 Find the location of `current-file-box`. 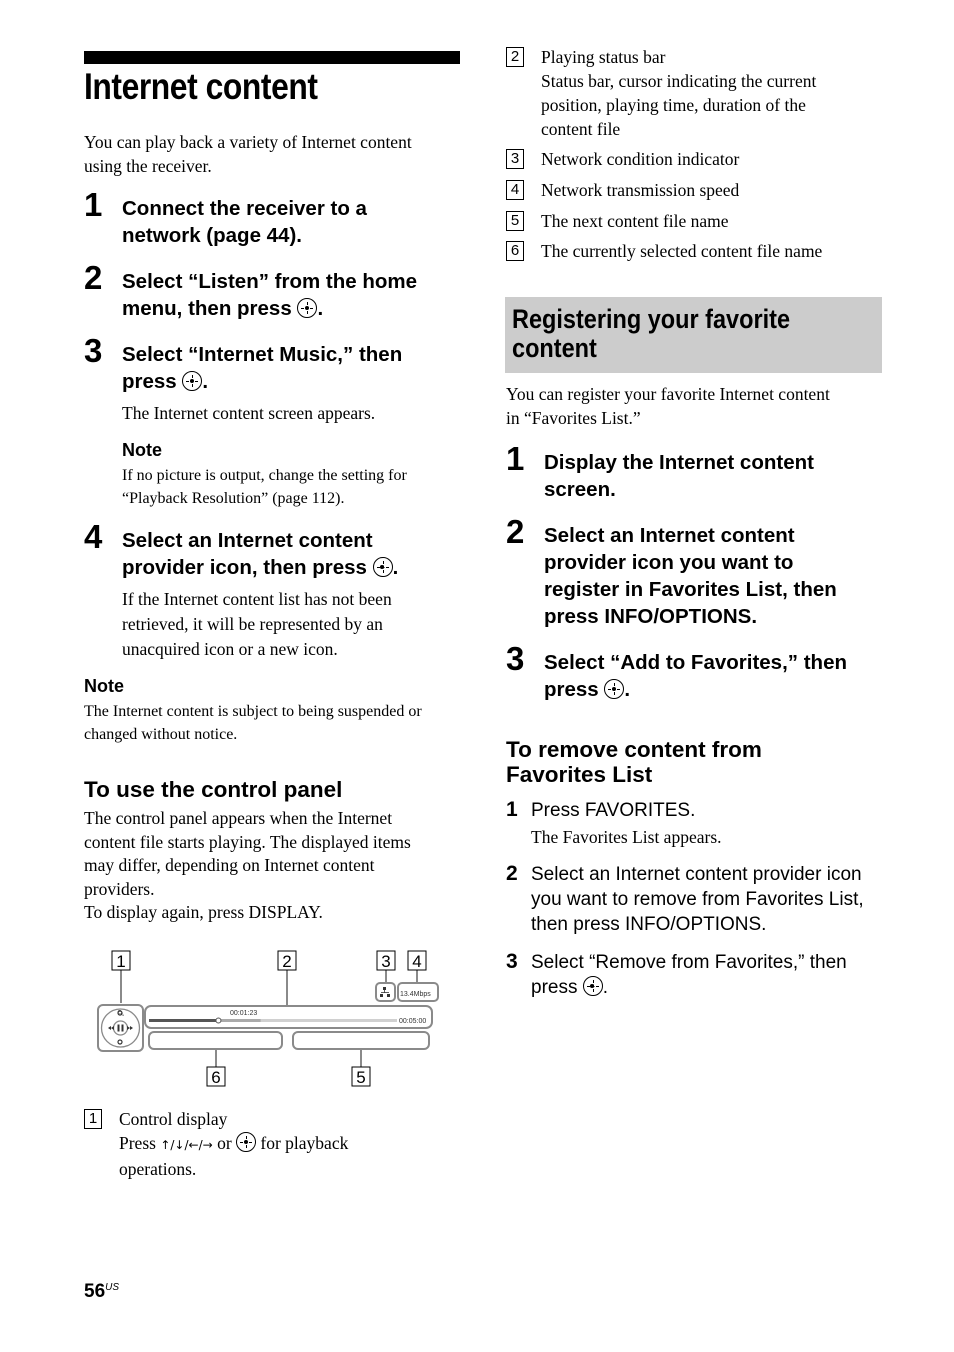

current-file-box is located at coordinates (215, 1040).